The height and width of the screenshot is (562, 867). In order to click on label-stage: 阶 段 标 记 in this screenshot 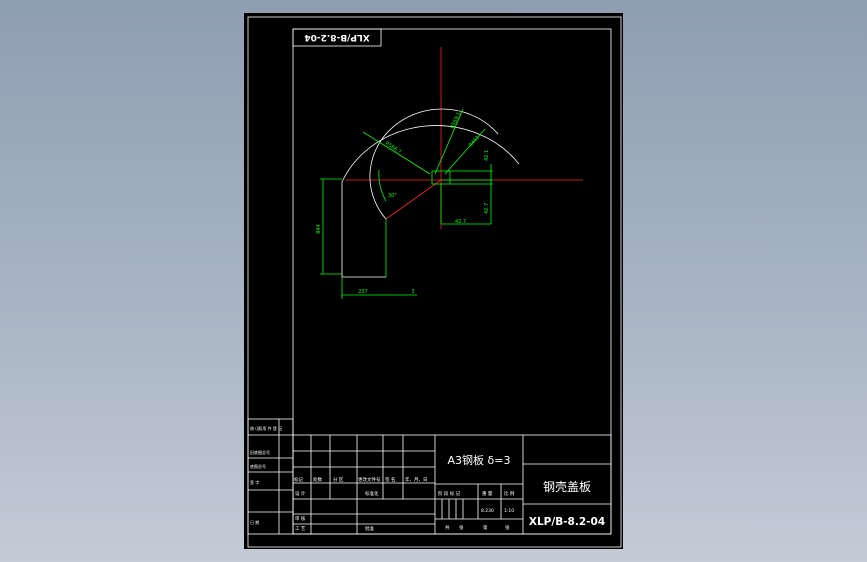, I will do `click(449, 493)`.